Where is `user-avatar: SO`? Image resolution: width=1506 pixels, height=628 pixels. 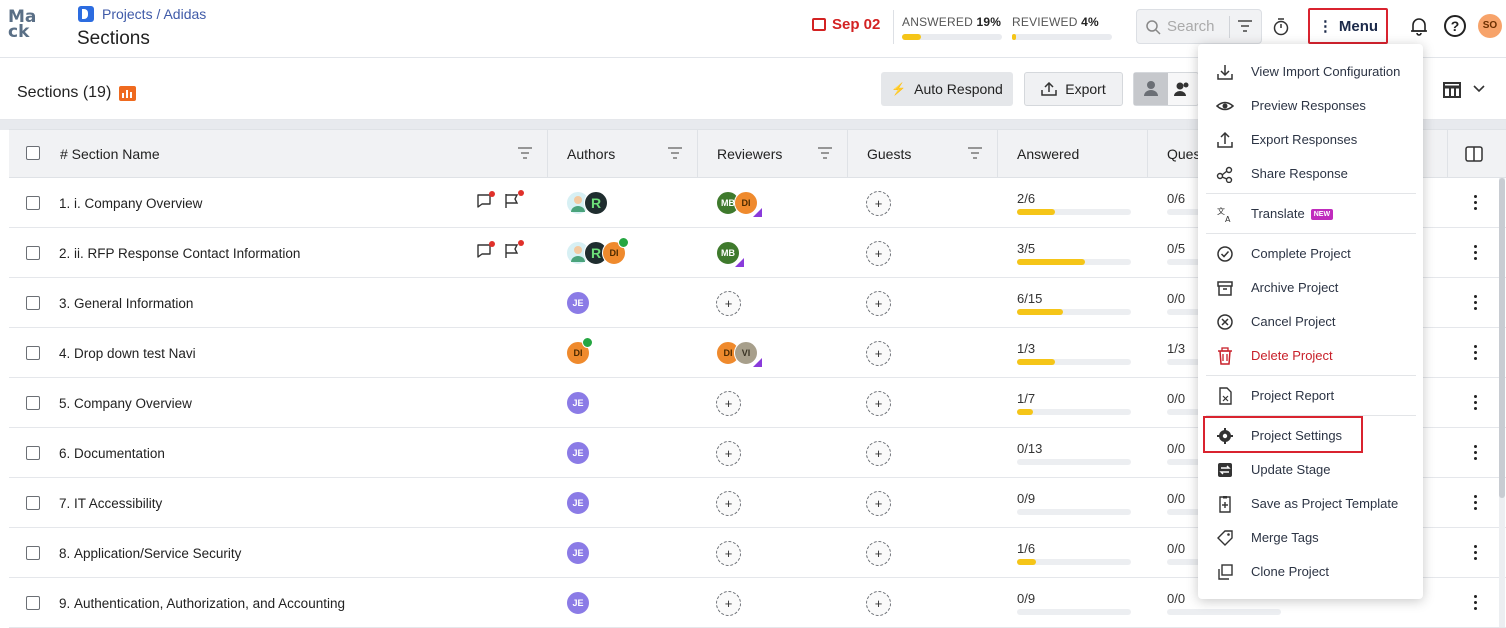
user-avatar: SO is located at coordinates (1490, 26).